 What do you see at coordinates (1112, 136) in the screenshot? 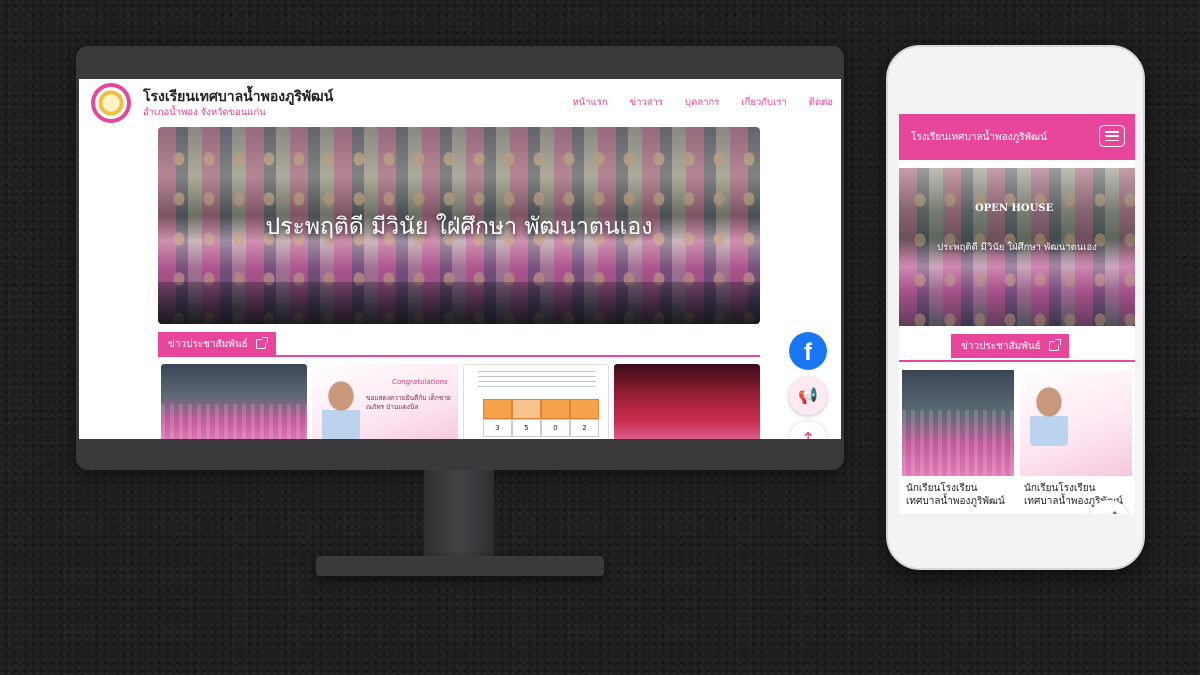
I see `hamburger-menu-icon` at bounding box center [1112, 136].